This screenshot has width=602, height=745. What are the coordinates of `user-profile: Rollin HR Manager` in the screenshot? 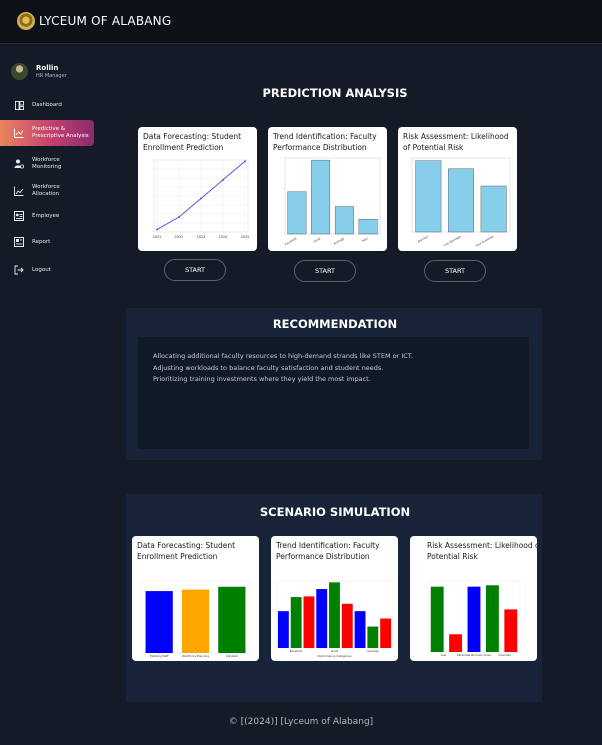 It's located at (39, 71).